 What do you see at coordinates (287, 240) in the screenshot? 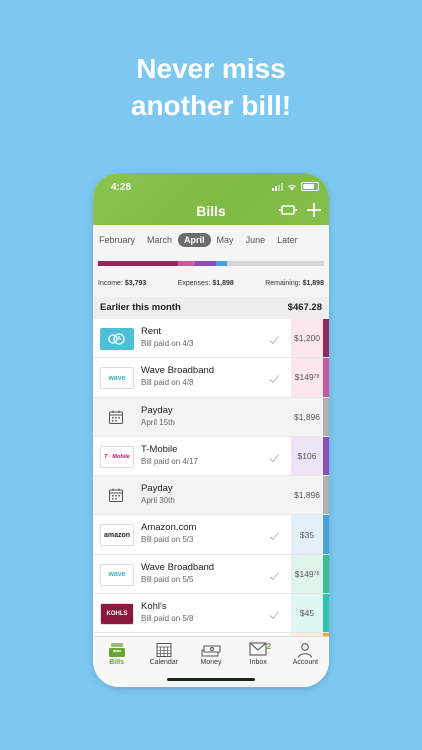
I see `month-tab-later: Later` at bounding box center [287, 240].